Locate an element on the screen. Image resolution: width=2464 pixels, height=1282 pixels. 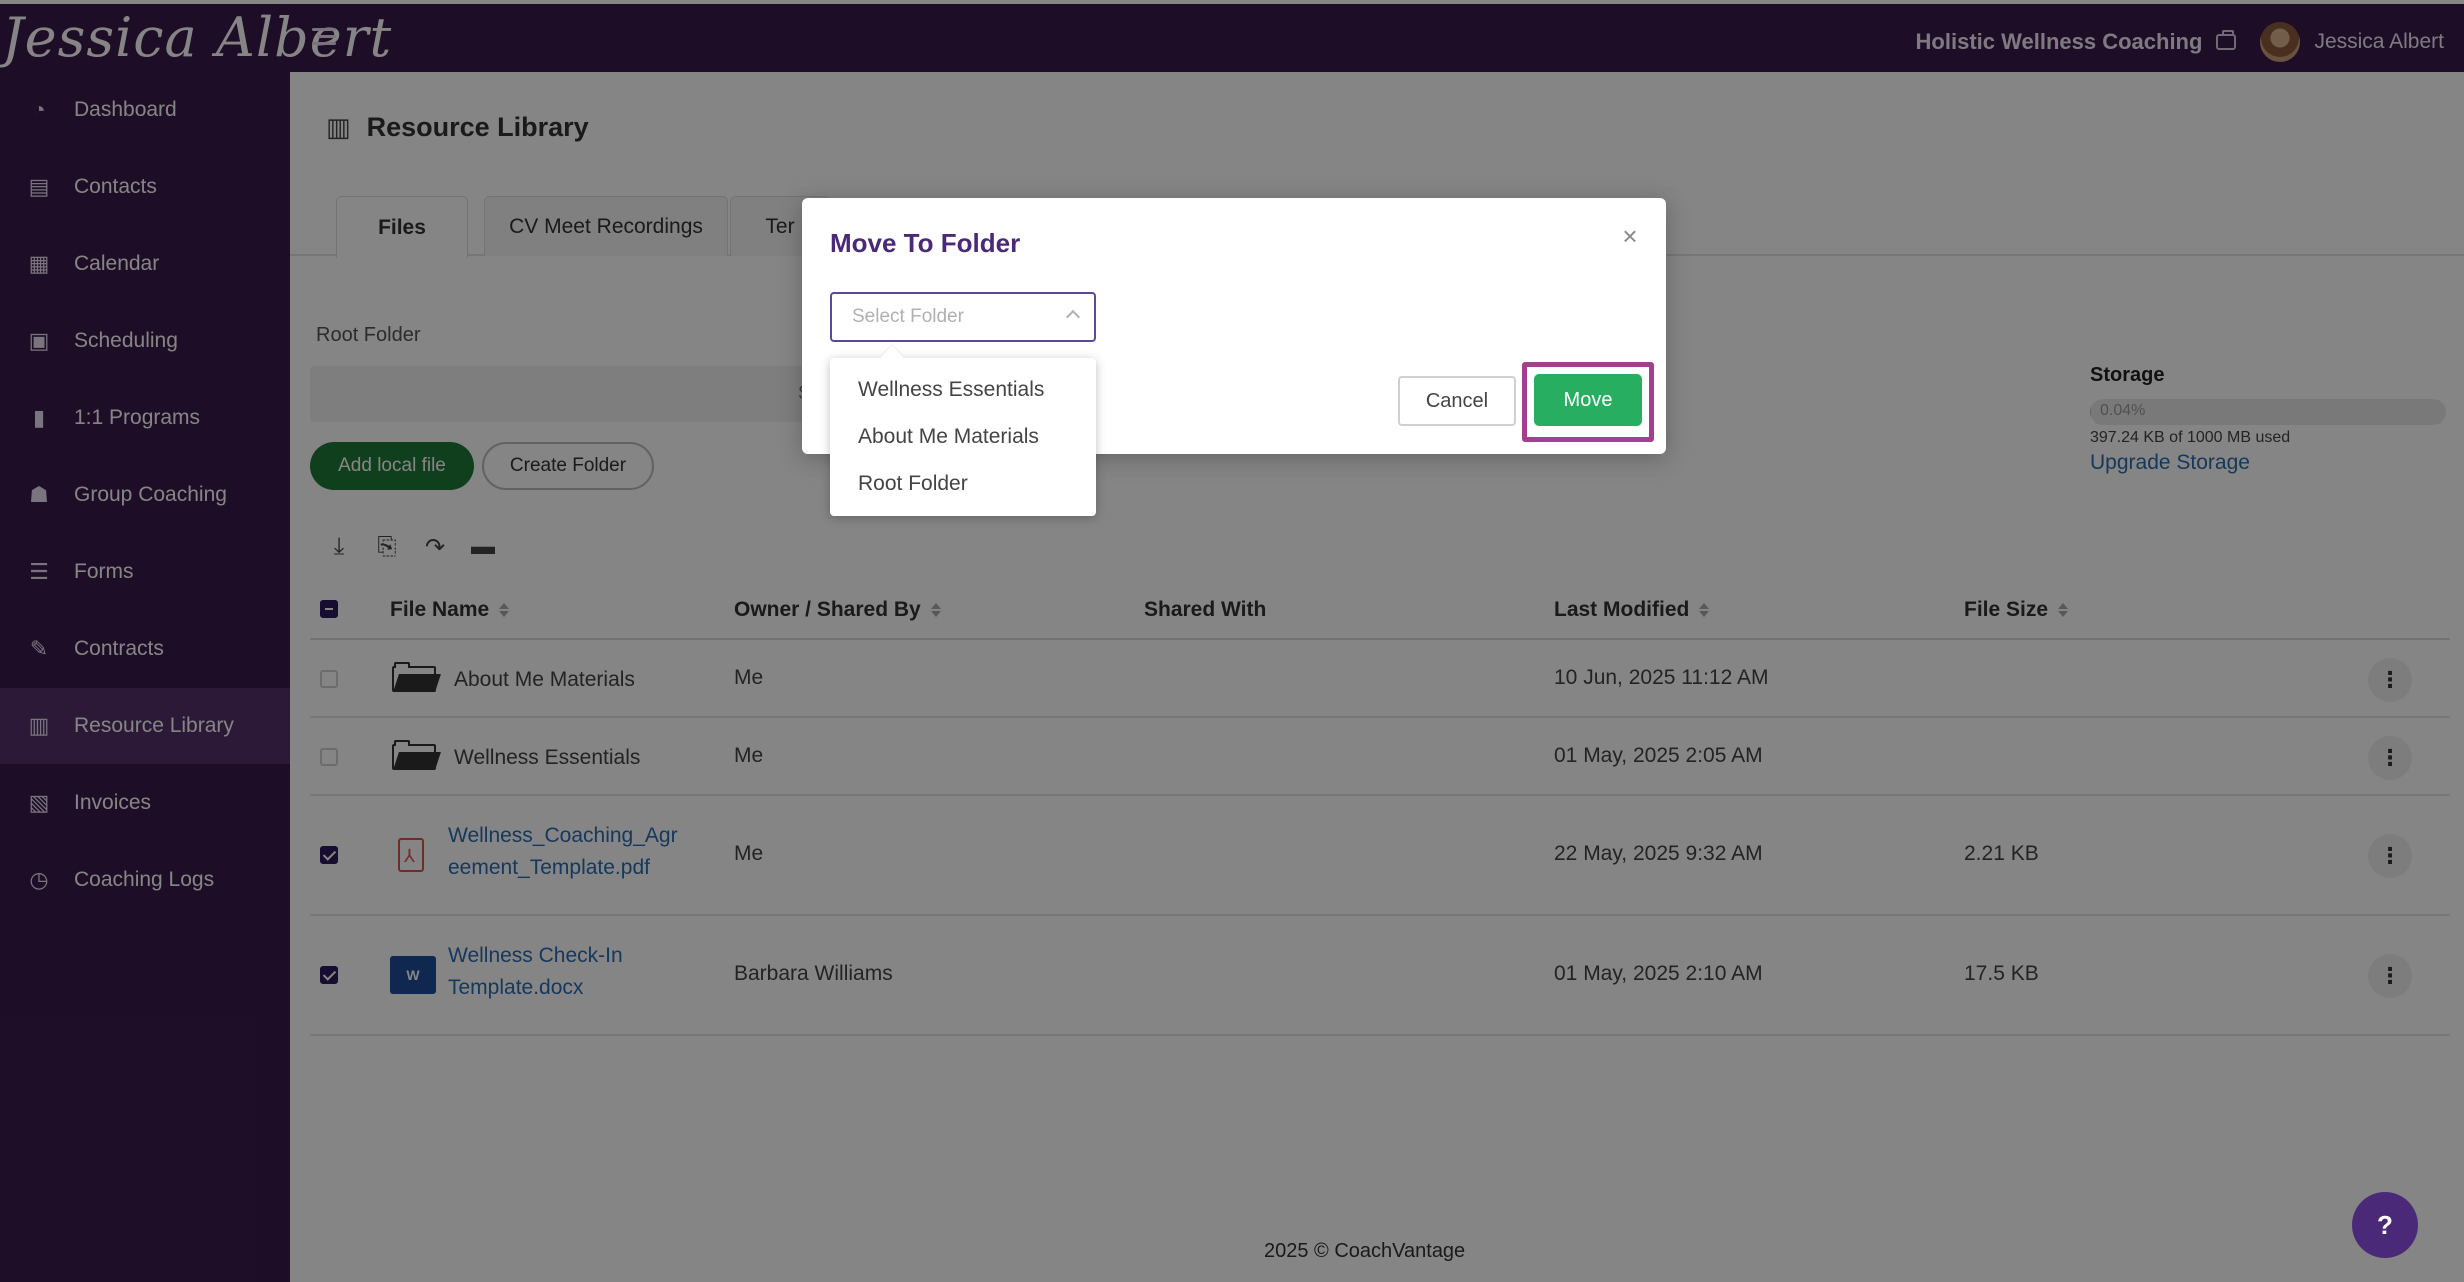
dropdown-option-root-folder: Root Folder is located at coordinates (913, 484).